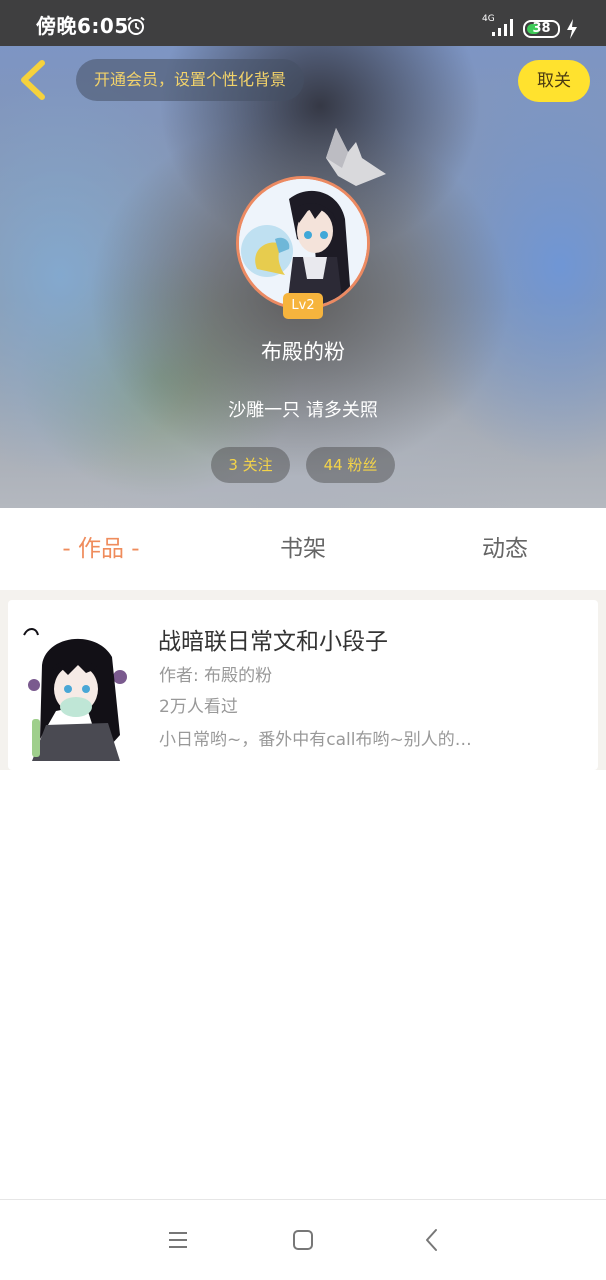 This screenshot has height=1280, width=606. Describe the element at coordinates (178, 1240) in the screenshot. I see `menu-icon` at that location.